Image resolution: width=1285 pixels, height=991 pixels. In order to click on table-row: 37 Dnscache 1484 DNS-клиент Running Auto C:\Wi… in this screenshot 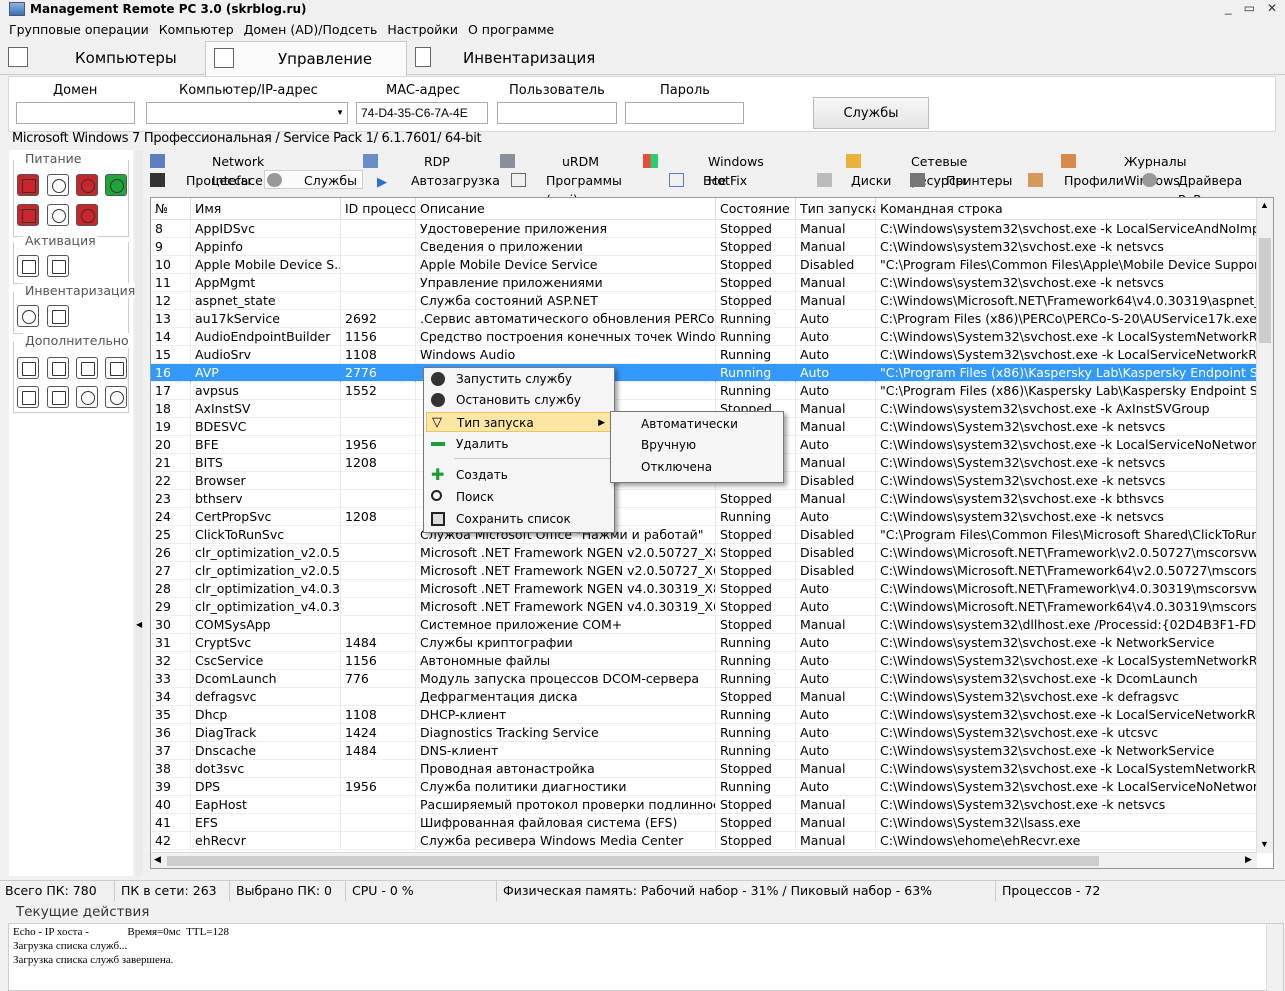, I will do `click(704, 751)`.